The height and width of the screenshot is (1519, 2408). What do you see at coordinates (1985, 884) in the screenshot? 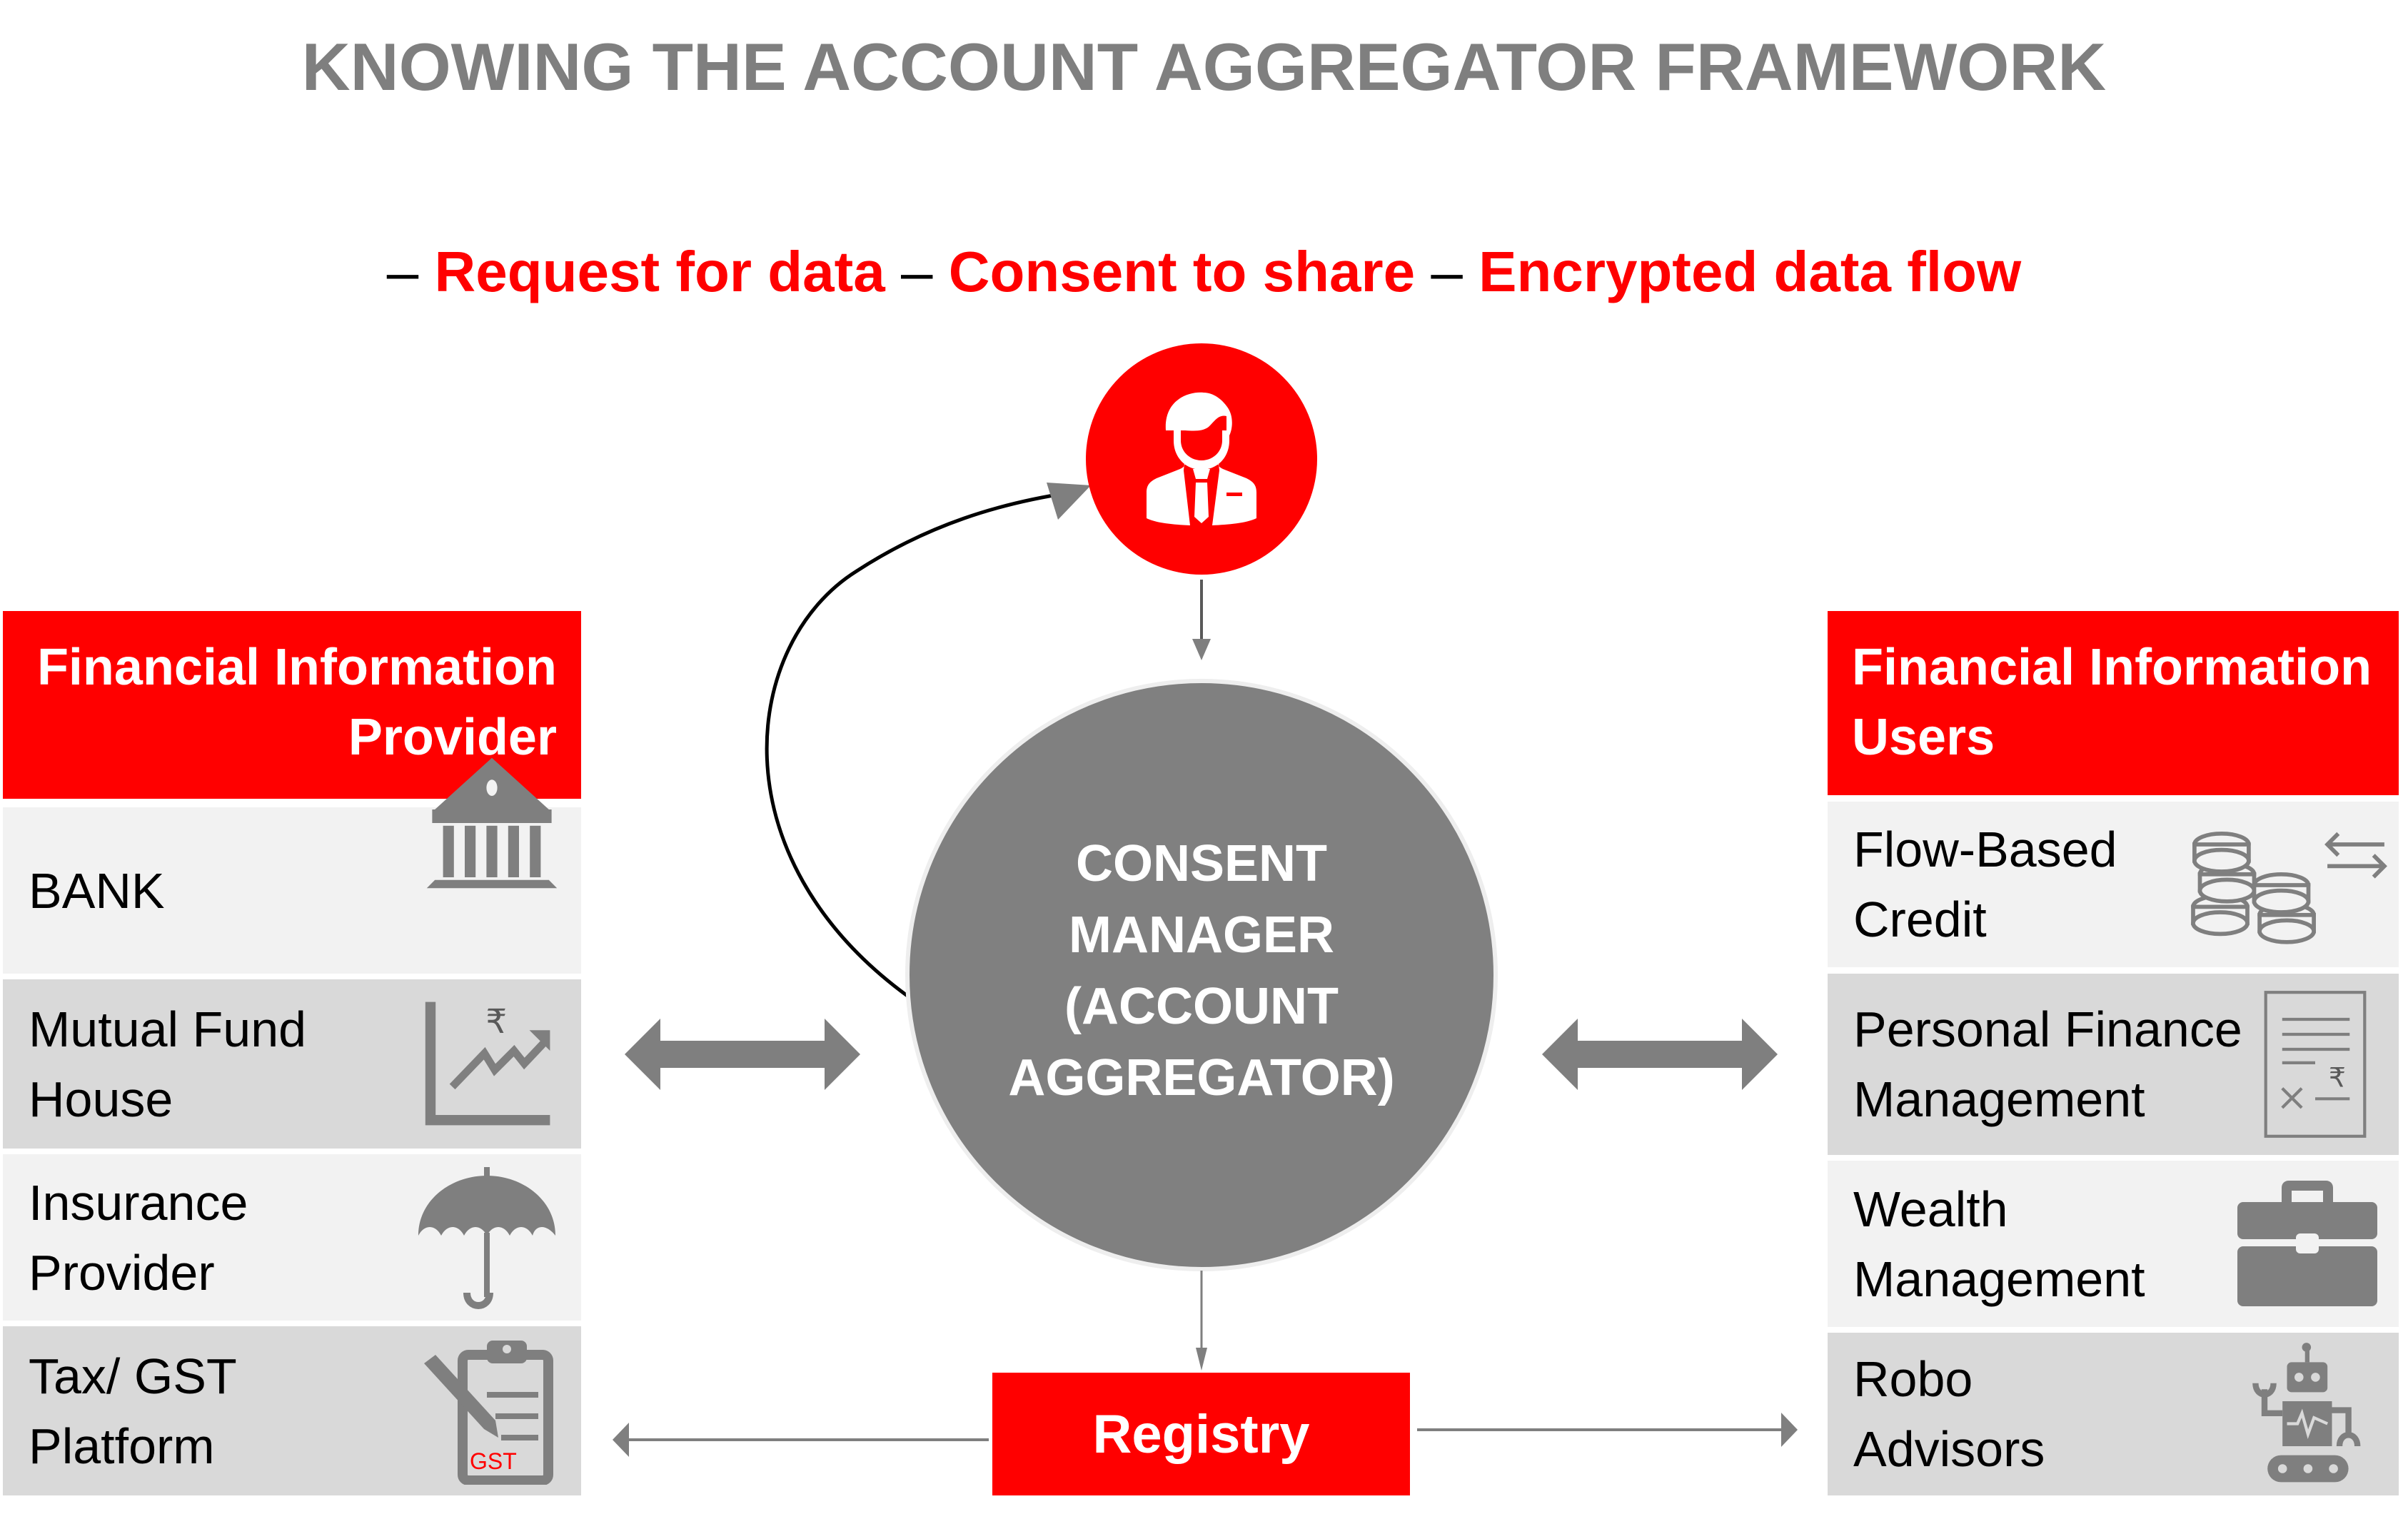
I see `user-label: Flow-Based Credit` at bounding box center [1985, 884].